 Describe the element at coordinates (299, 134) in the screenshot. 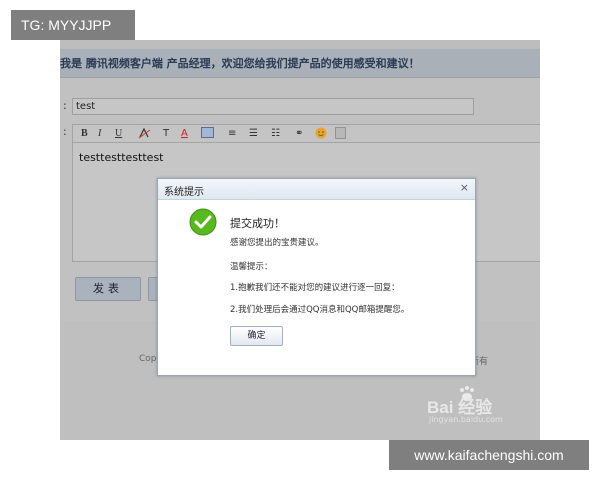

I see `link-icon: ⚭` at that location.